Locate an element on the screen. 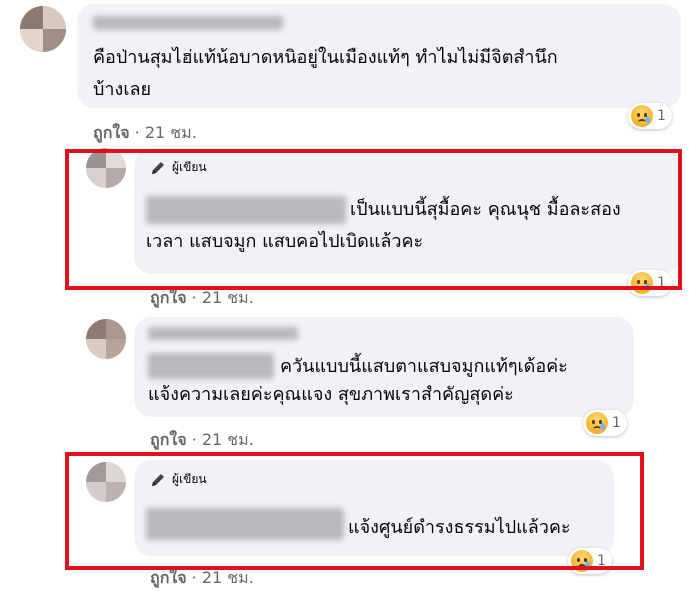 The width and height of the screenshot is (700, 593). author-name-blur is located at coordinates (211, 366).